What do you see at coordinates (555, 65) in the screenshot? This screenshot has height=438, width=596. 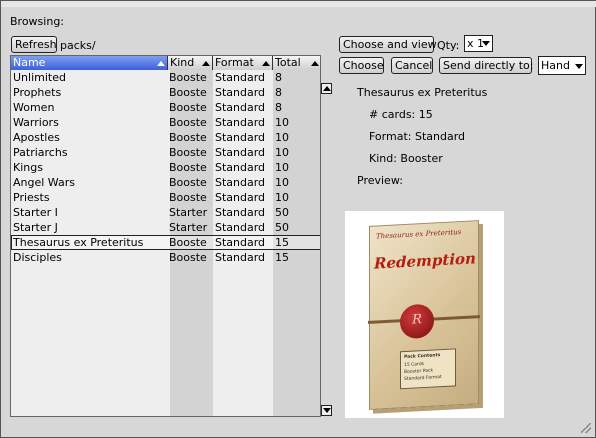 I see `destination-value: Hand` at bounding box center [555, 65].